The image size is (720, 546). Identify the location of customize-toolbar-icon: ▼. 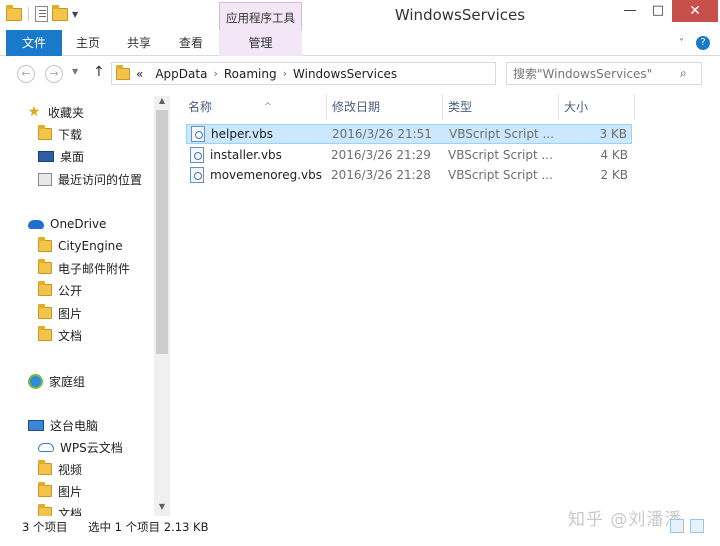
(75, 14).